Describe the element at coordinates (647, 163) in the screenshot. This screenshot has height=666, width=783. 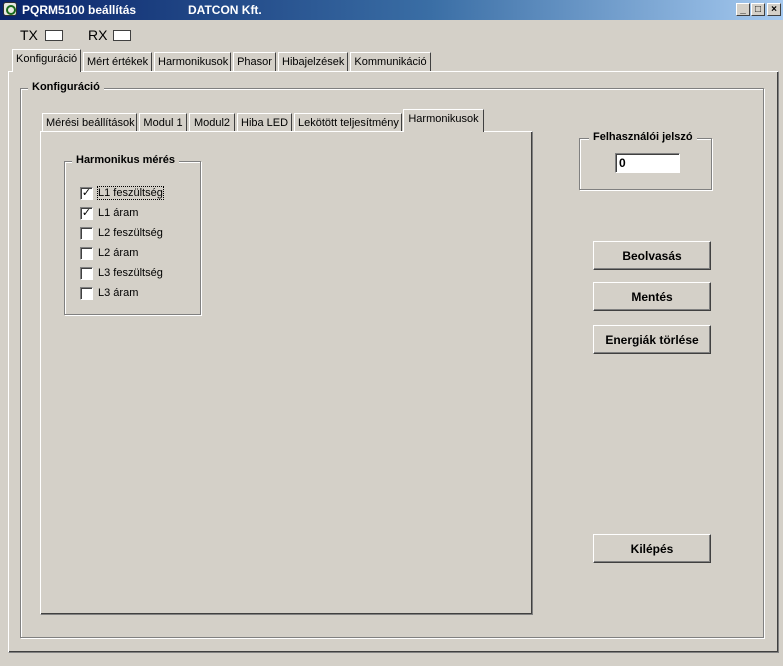
I see `password-input` at that location.